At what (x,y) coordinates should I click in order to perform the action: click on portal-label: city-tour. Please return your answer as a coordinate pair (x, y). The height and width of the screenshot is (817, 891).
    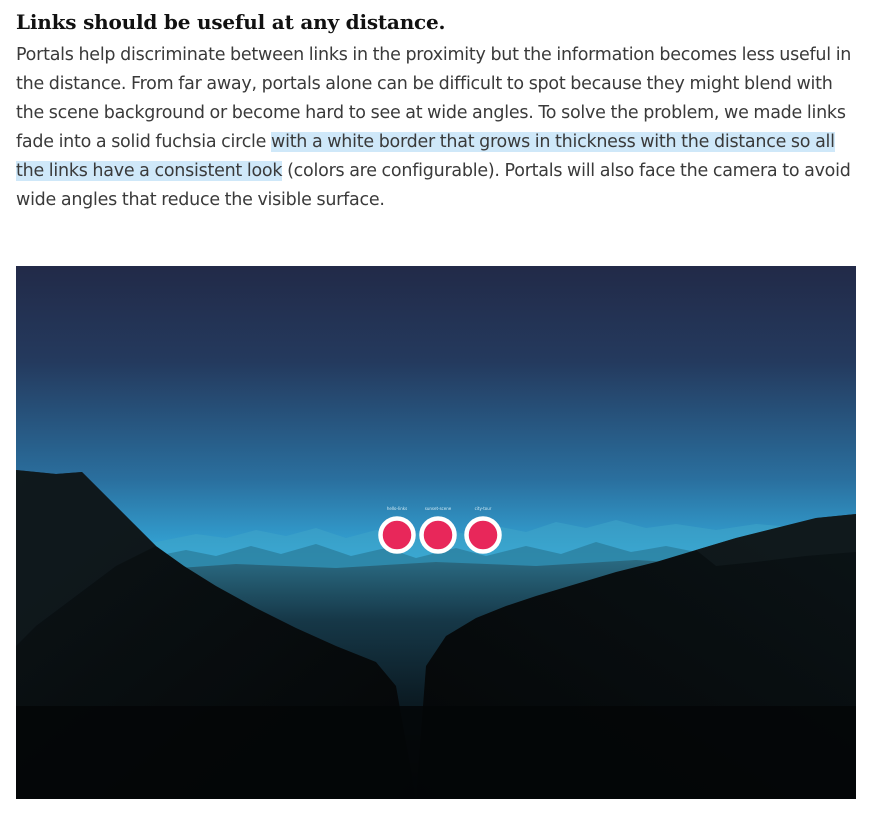
    Looking at the image, I should click on (483, 508).